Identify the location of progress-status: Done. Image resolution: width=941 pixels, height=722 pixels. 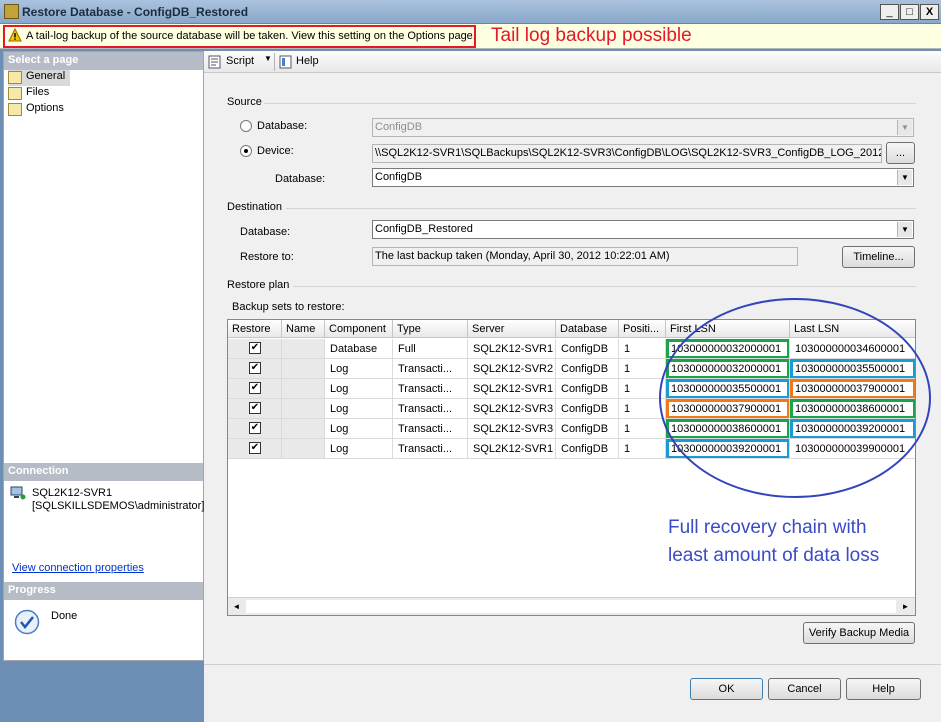
(64, 616).